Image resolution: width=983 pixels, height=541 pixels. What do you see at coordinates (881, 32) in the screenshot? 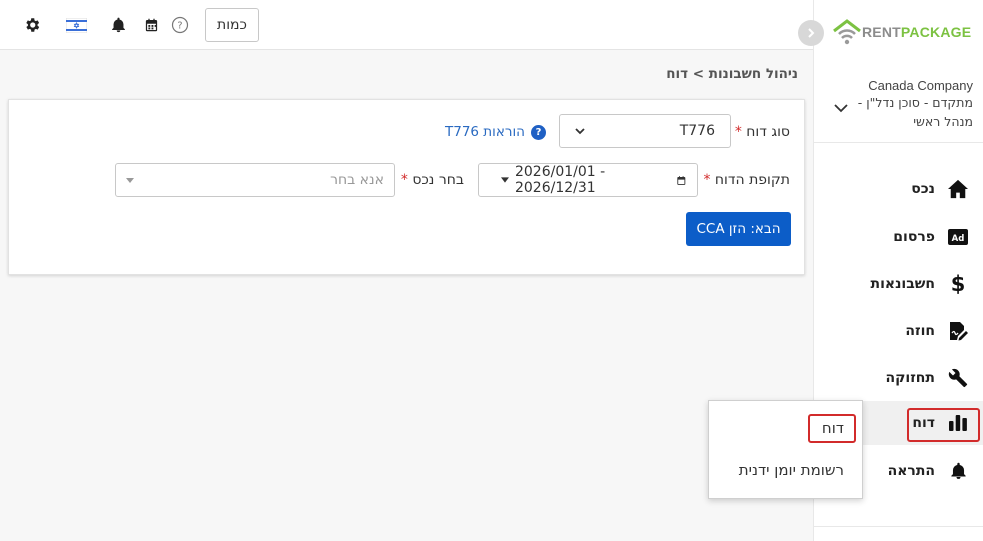
I see `logo-rent-text: RENT` at bounding box center [881, 32].